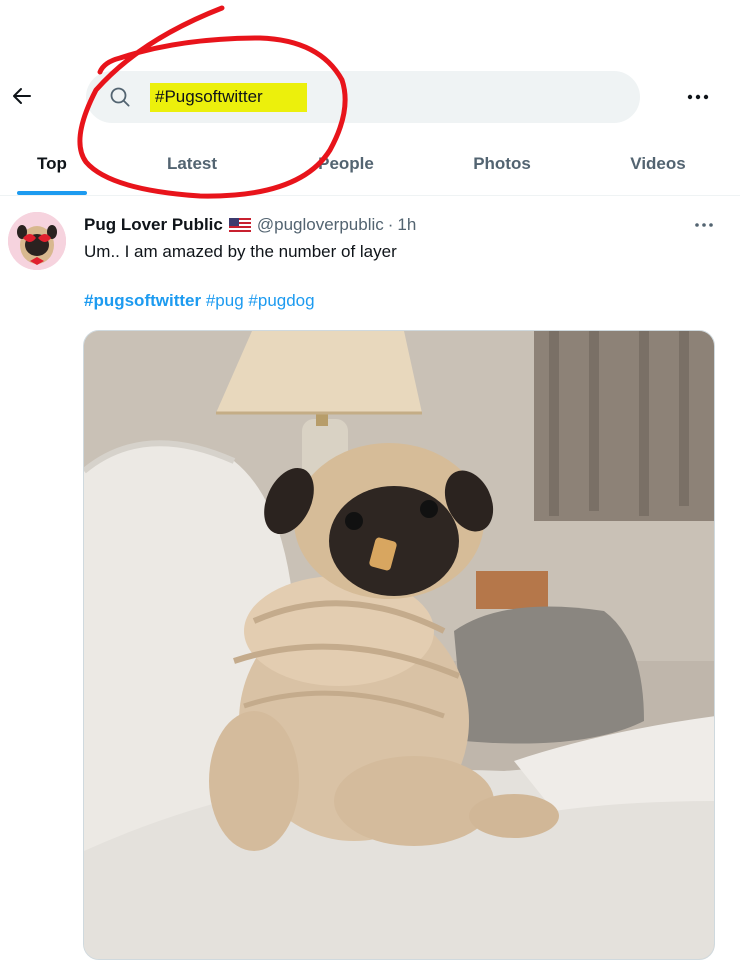 This screenshot has height=965, width=740. I want to click on tweet-more-button, so click(704, 225).